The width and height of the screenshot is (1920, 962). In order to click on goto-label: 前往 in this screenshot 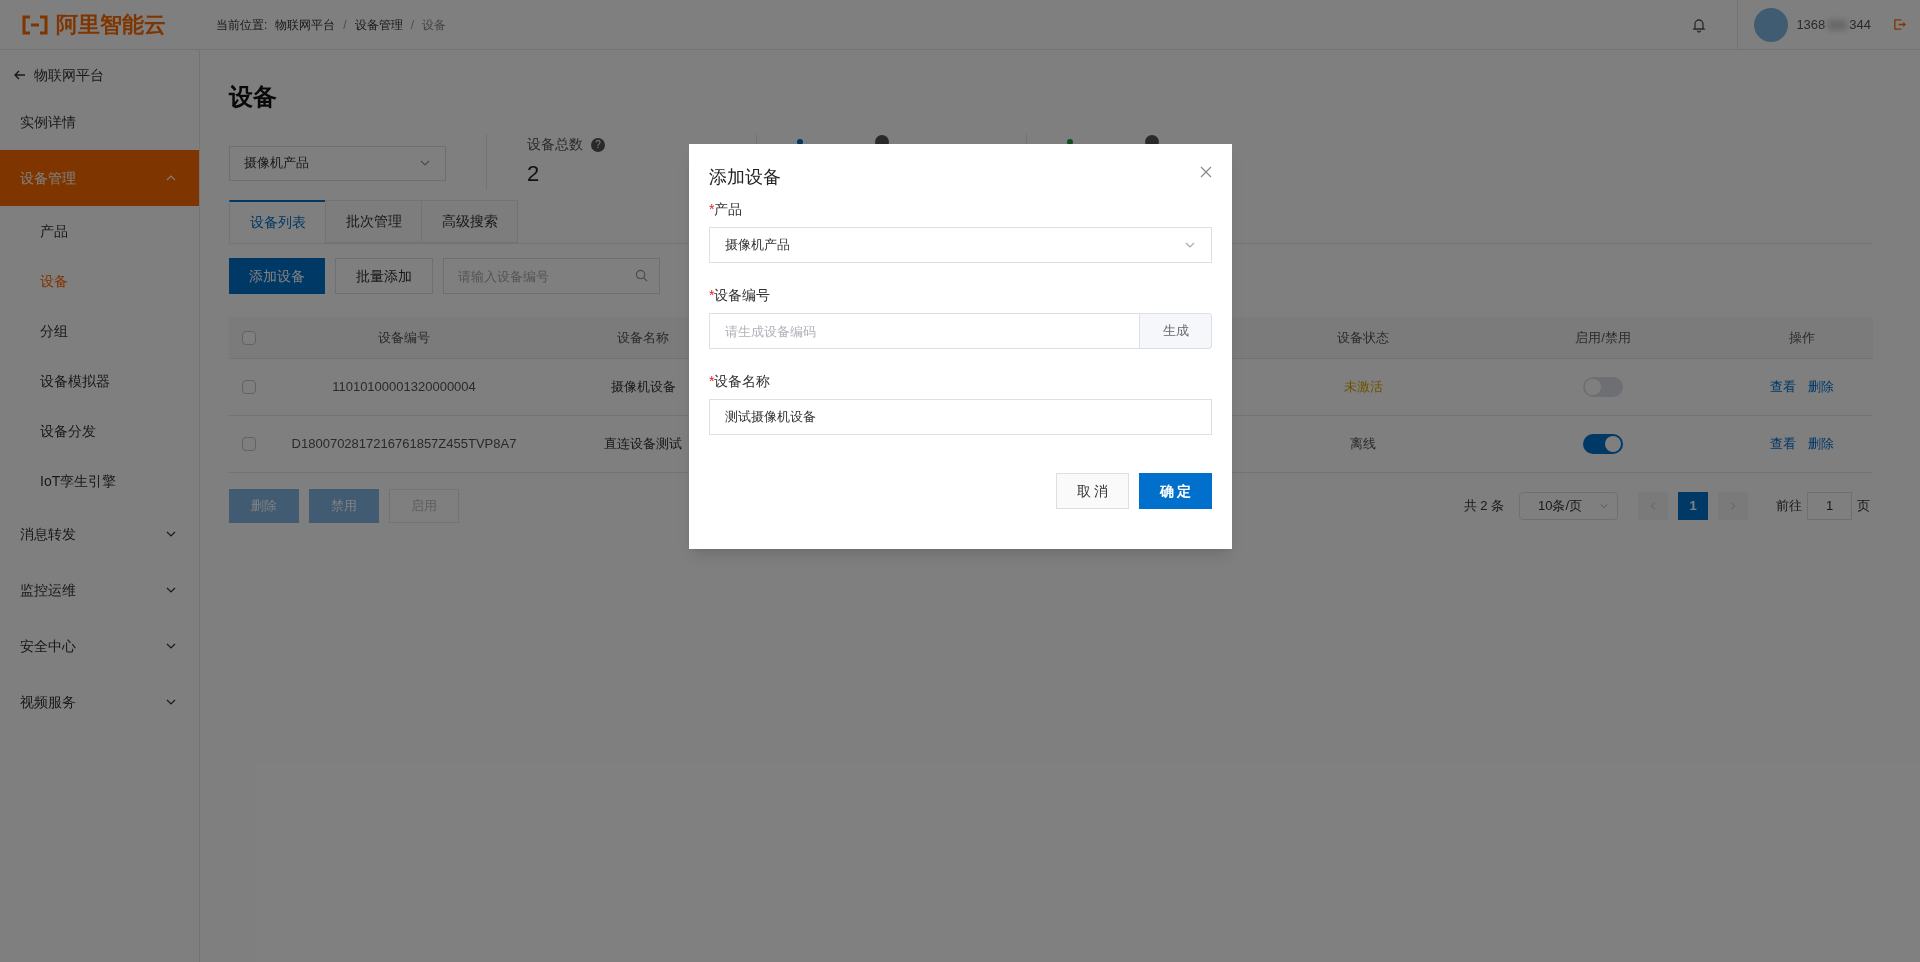, I will do `click(1789, 506)`.